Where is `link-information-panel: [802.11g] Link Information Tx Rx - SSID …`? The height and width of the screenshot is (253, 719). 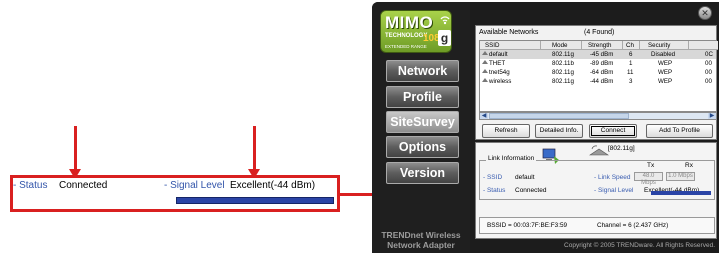 link-information-panel: [802.11g] Link Information Tx Rx - SSID … is located at coordinates (596, 190).